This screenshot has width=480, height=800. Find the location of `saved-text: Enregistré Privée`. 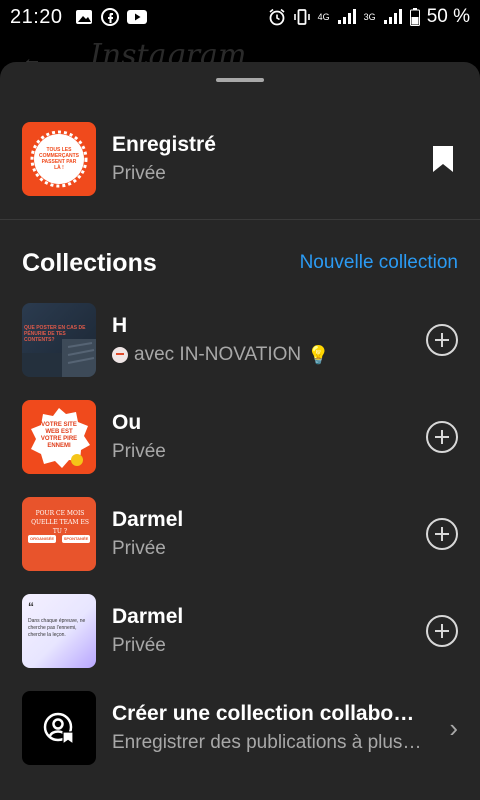

saved-text: Enregistré Privée is located at coordinates (164, 159).